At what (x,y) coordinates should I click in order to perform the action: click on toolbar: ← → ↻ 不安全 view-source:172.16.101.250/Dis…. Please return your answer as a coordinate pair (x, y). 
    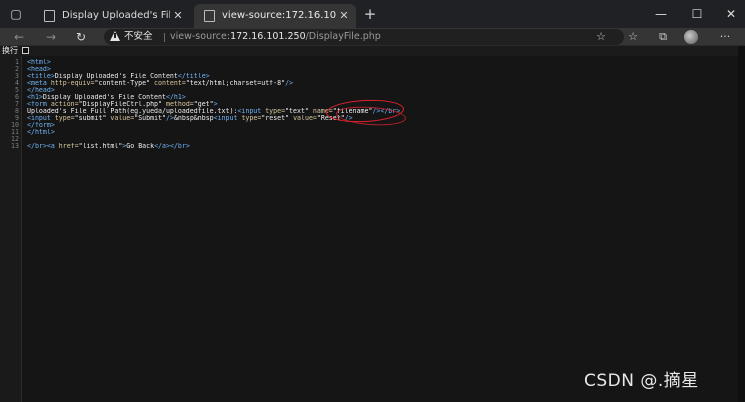
    Looking at the image, I should click on (372, 37).